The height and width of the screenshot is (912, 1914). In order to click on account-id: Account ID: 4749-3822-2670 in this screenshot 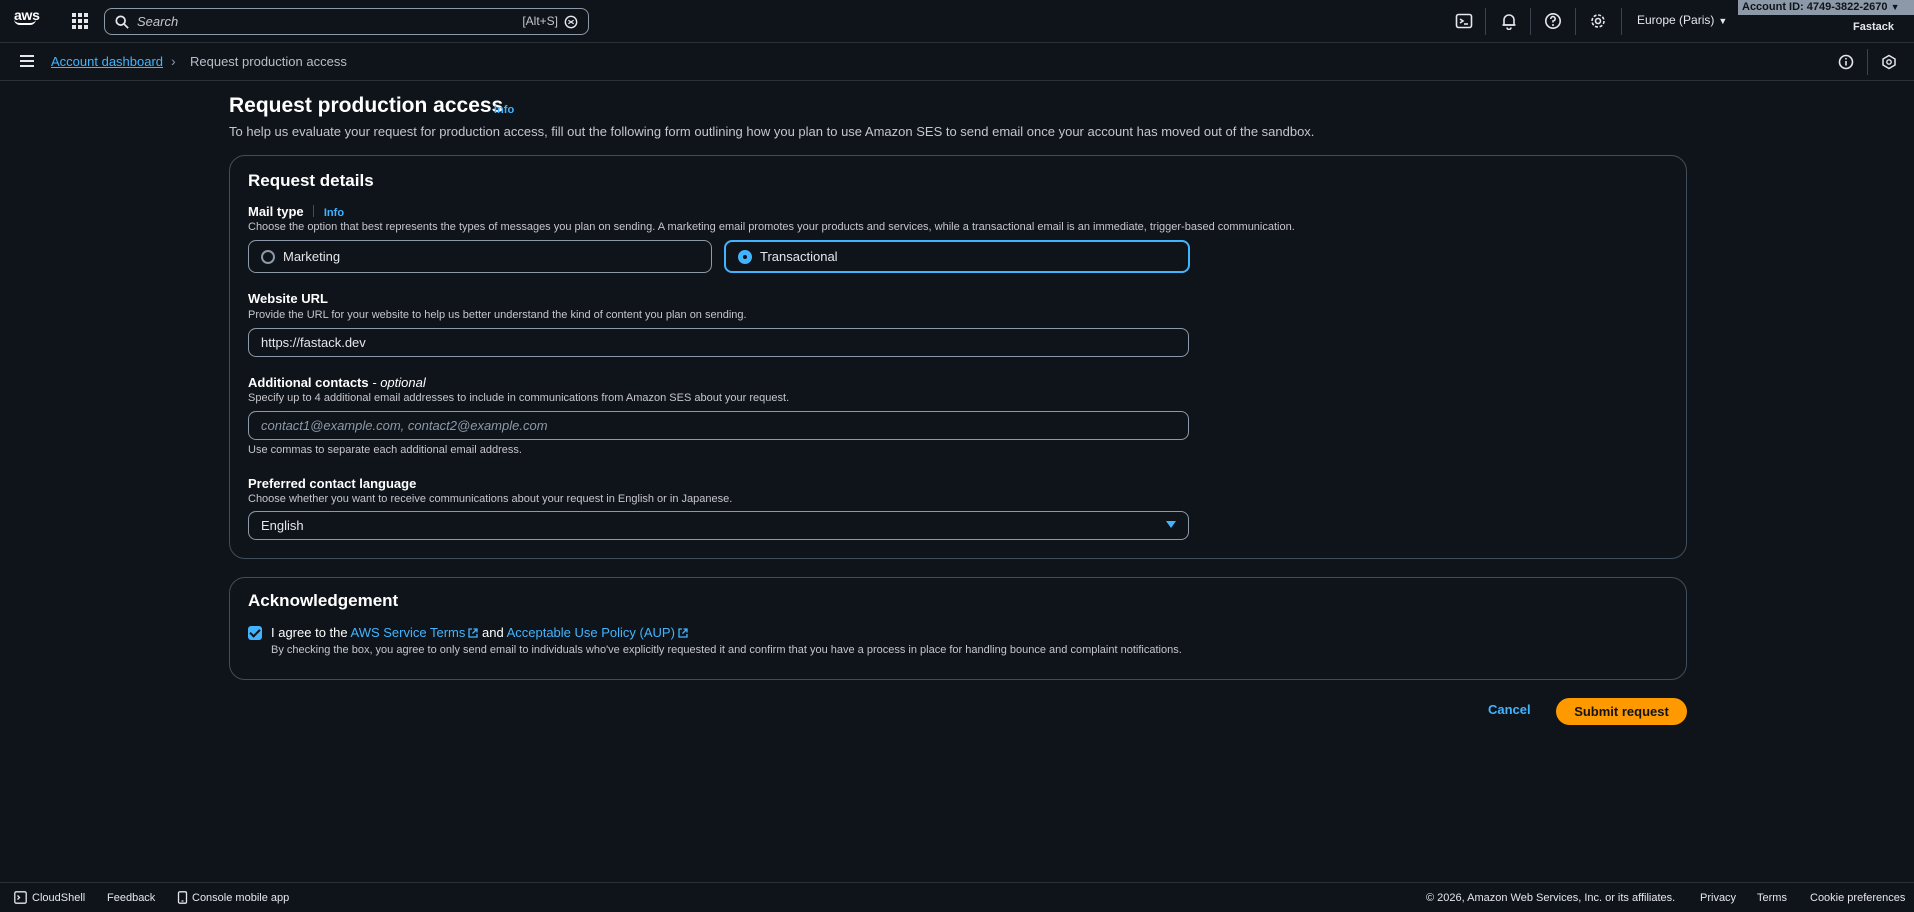, I will do `click(1815, 7)`.